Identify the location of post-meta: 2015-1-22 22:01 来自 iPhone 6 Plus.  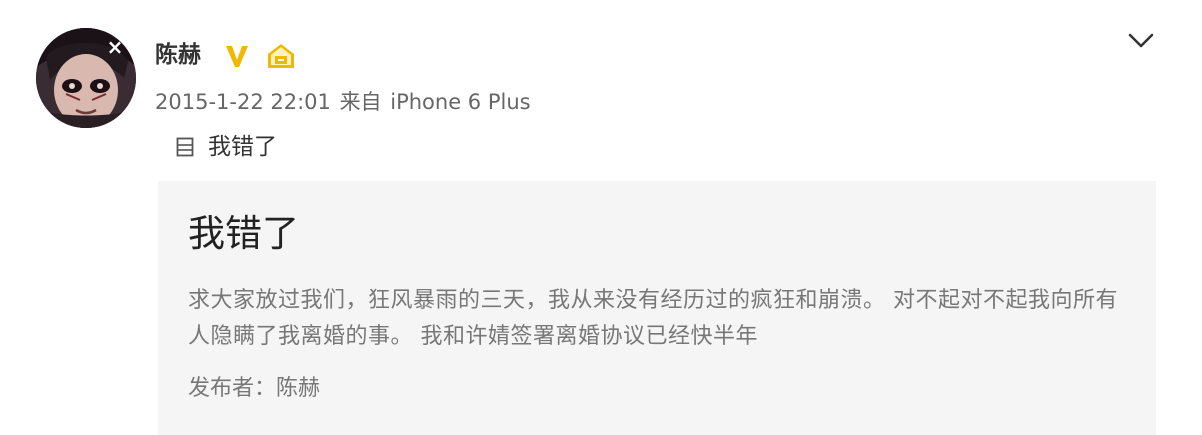
(344, 102).